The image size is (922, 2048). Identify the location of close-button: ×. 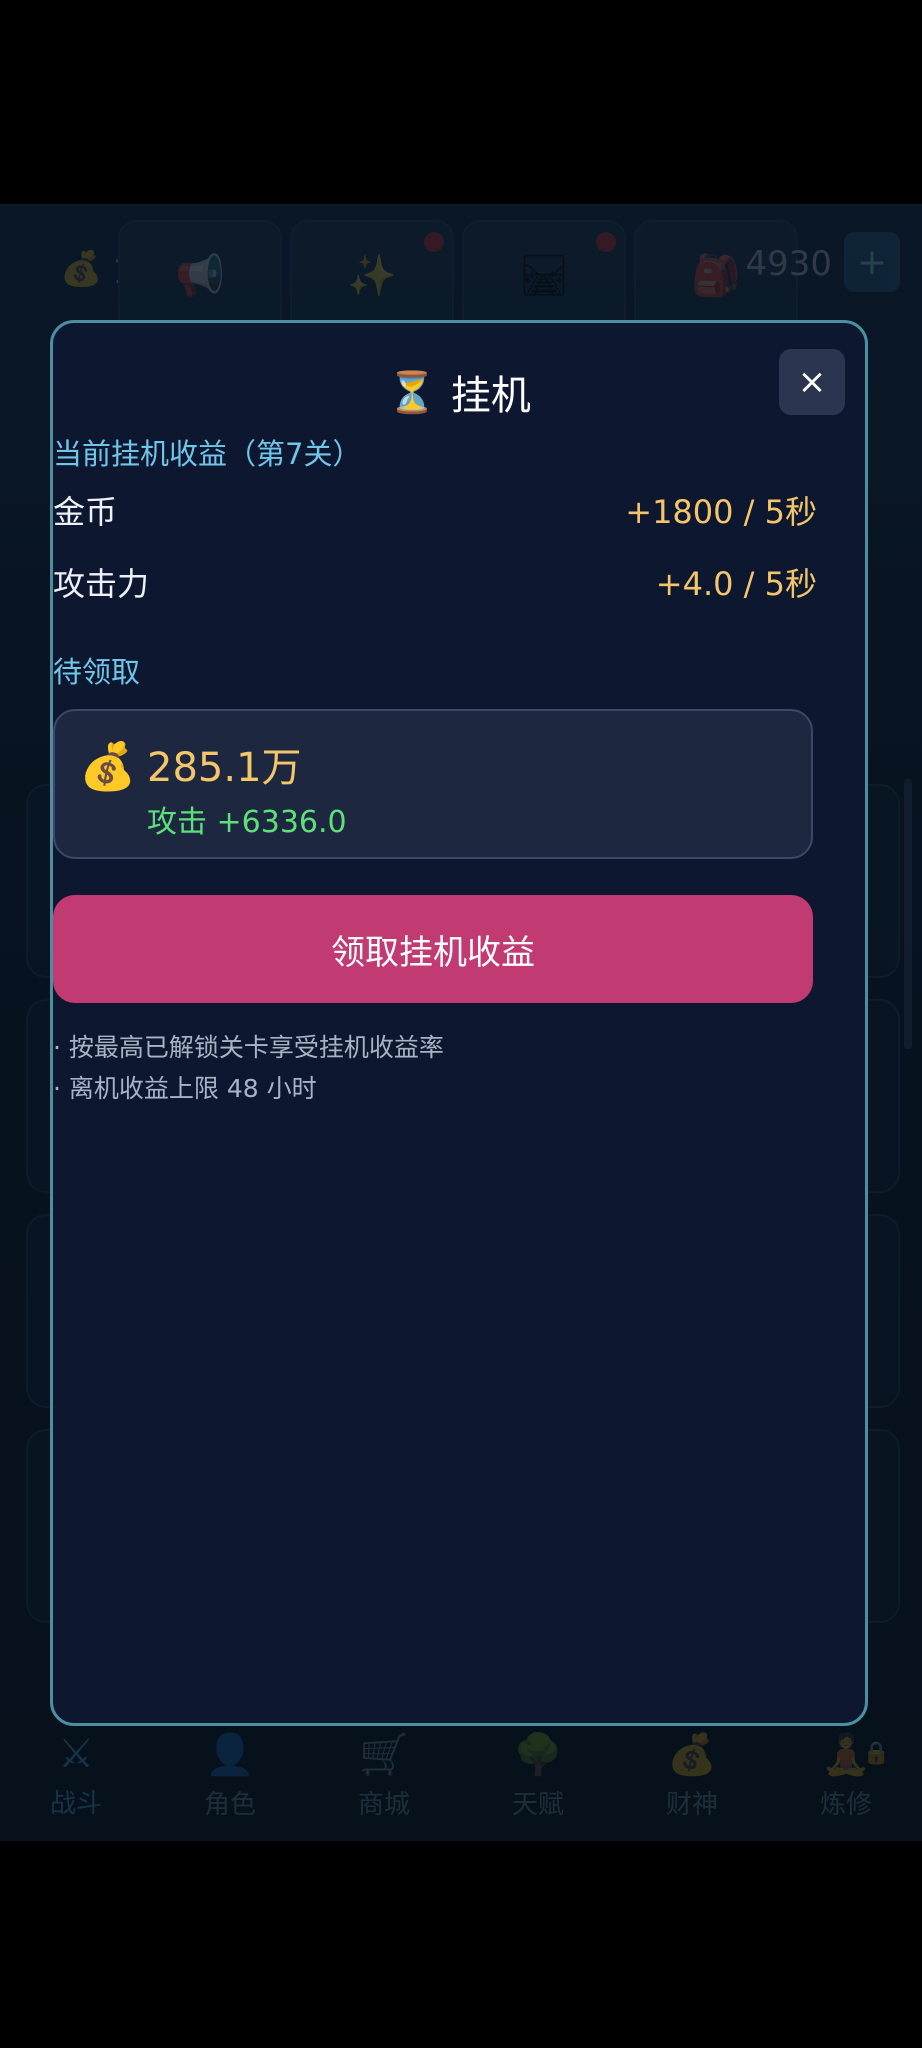
(812, 382).